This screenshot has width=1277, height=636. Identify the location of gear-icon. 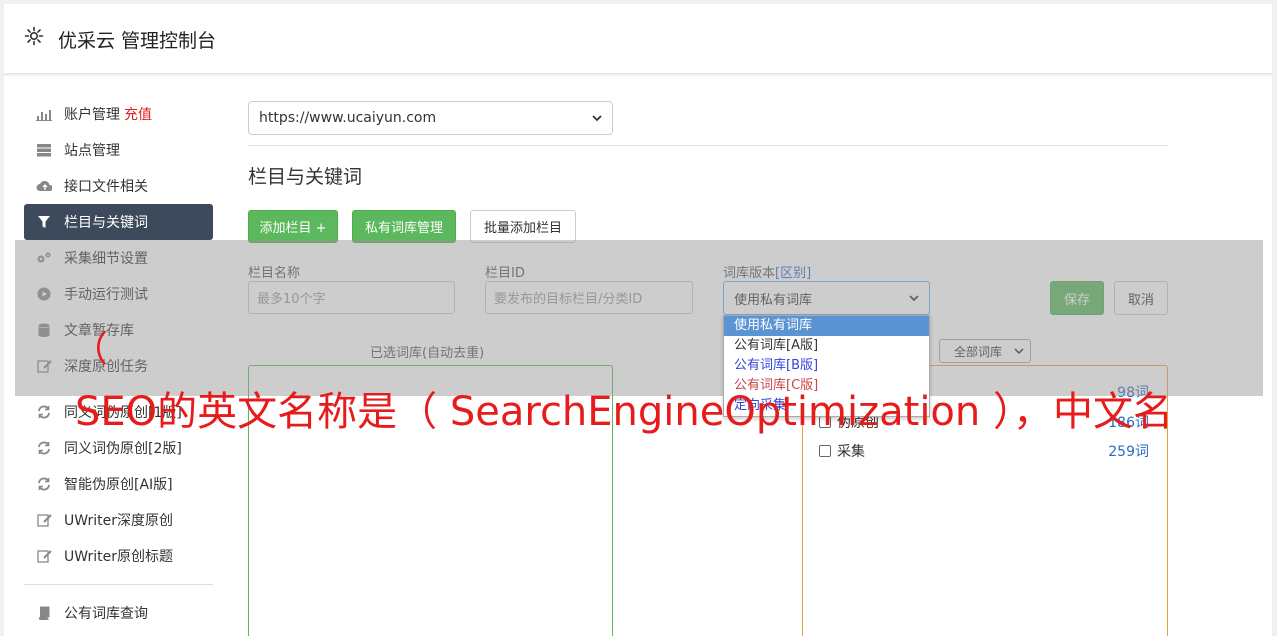
(34, 36).